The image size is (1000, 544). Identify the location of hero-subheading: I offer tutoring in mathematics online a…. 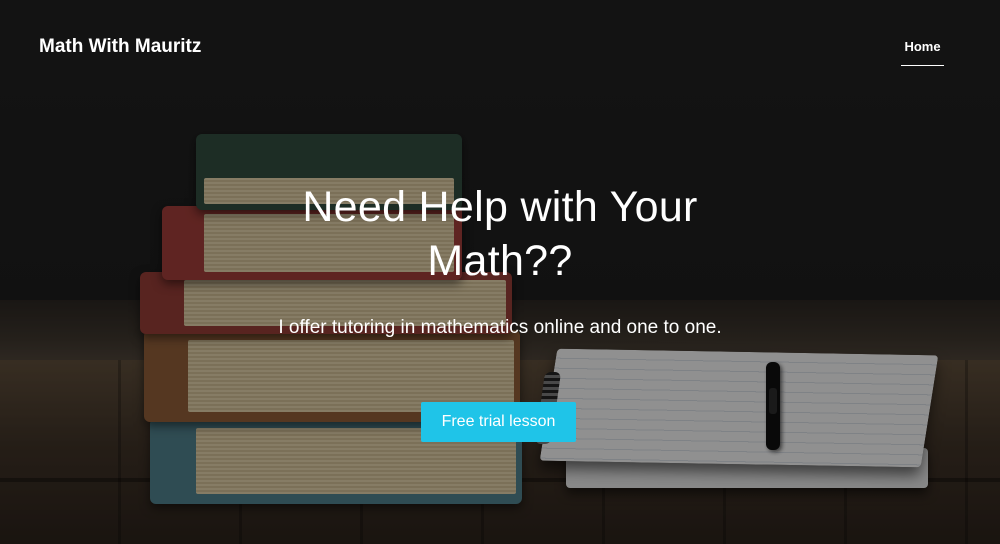
(500, 327).